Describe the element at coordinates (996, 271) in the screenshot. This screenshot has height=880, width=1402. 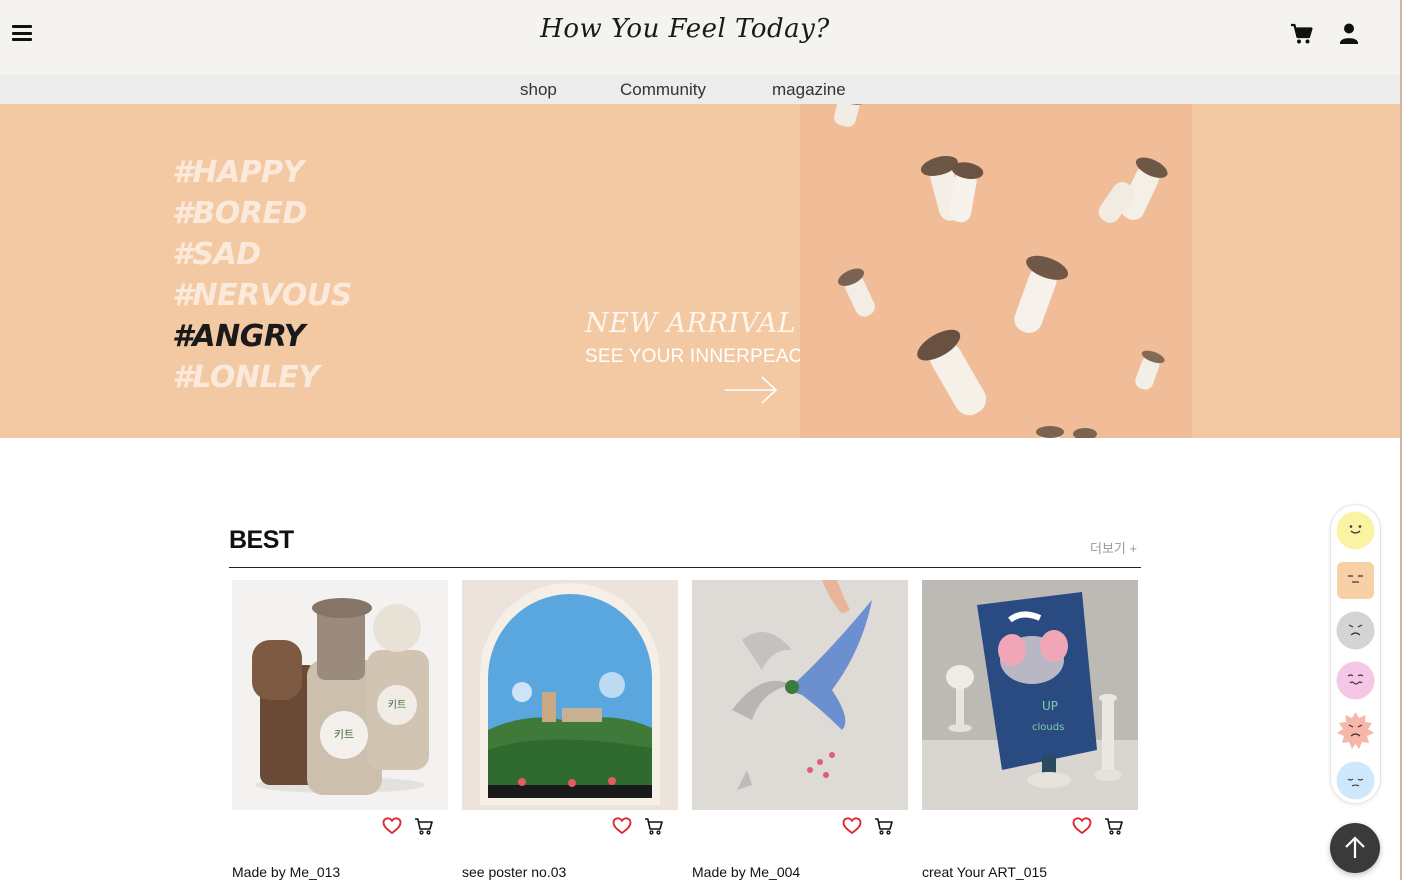
I see `hero-mushroom-photo` at that location.